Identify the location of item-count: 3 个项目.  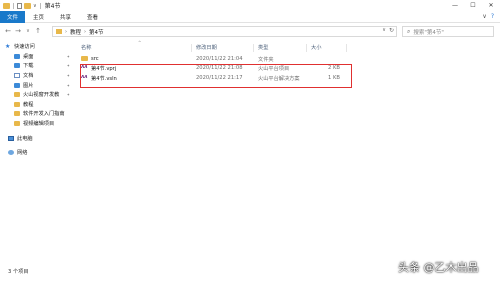
(18, 272).